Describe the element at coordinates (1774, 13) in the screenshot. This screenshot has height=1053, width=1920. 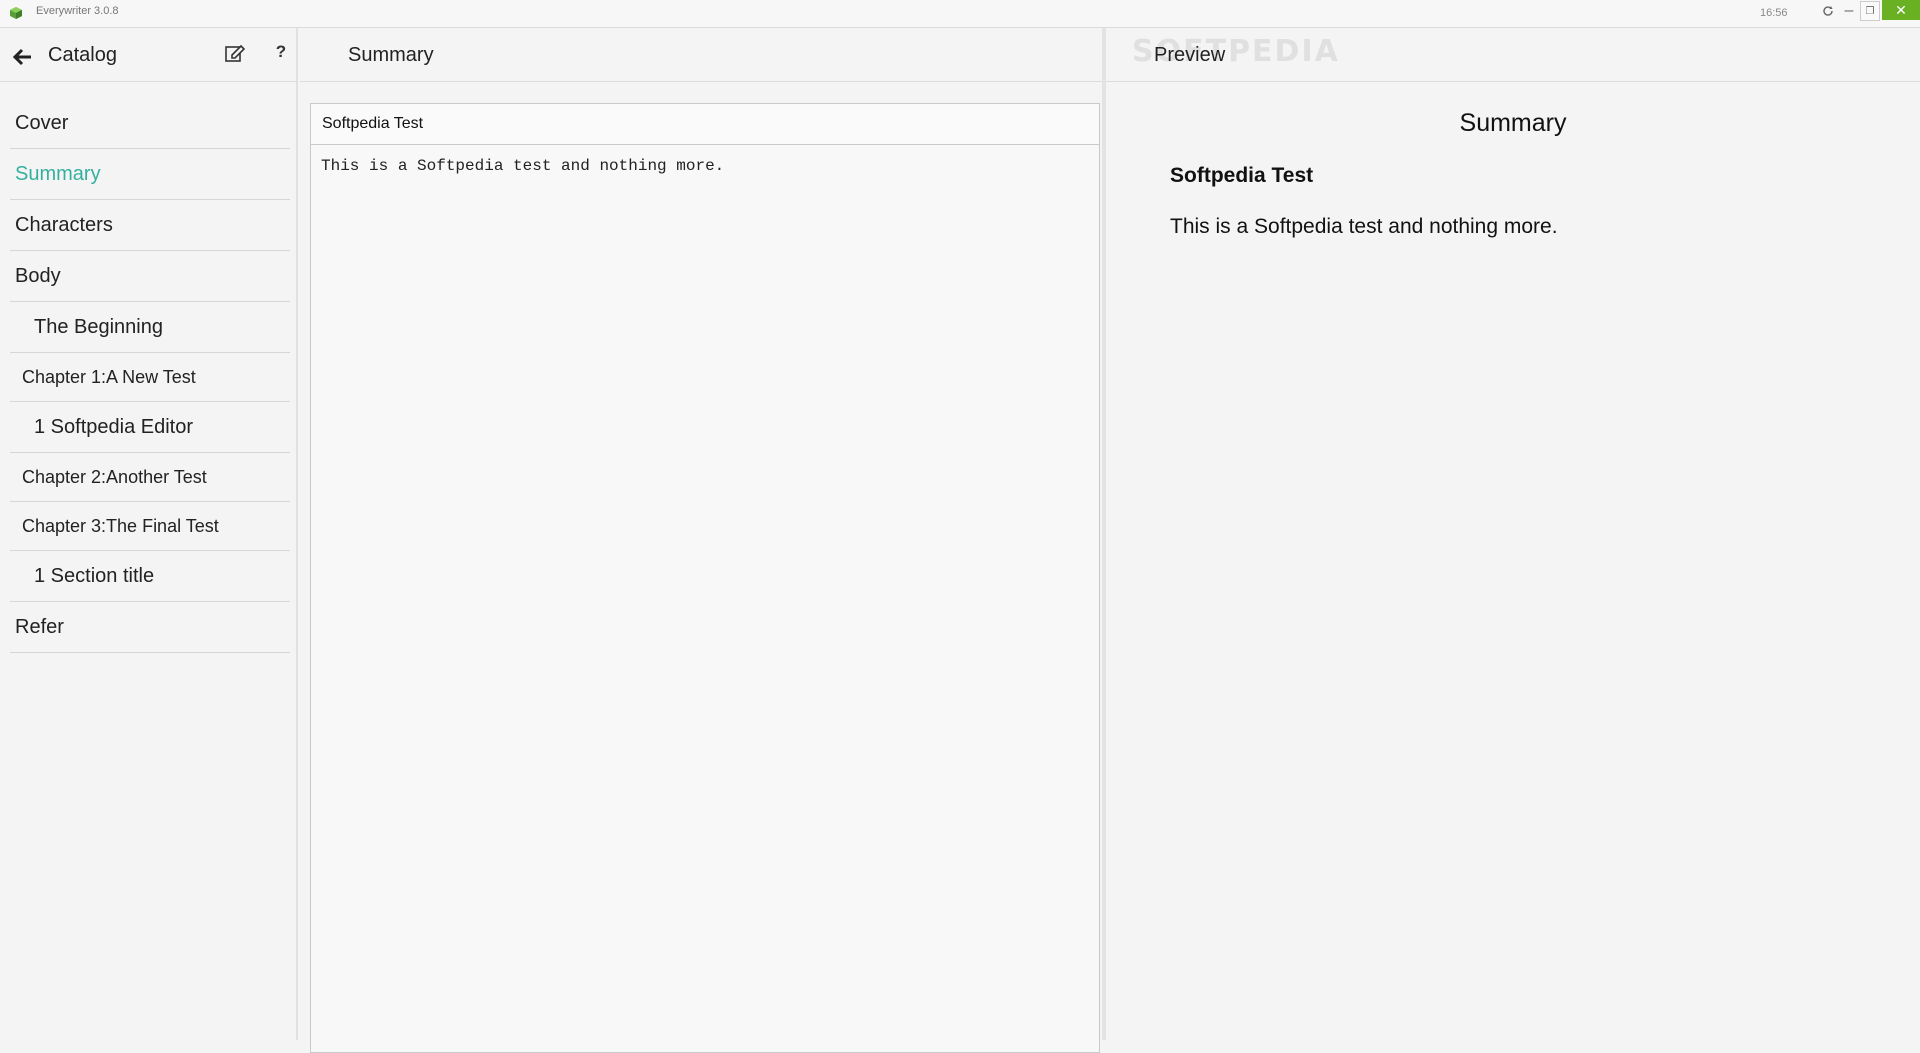
I see `clock-text: 16:56` at that location.